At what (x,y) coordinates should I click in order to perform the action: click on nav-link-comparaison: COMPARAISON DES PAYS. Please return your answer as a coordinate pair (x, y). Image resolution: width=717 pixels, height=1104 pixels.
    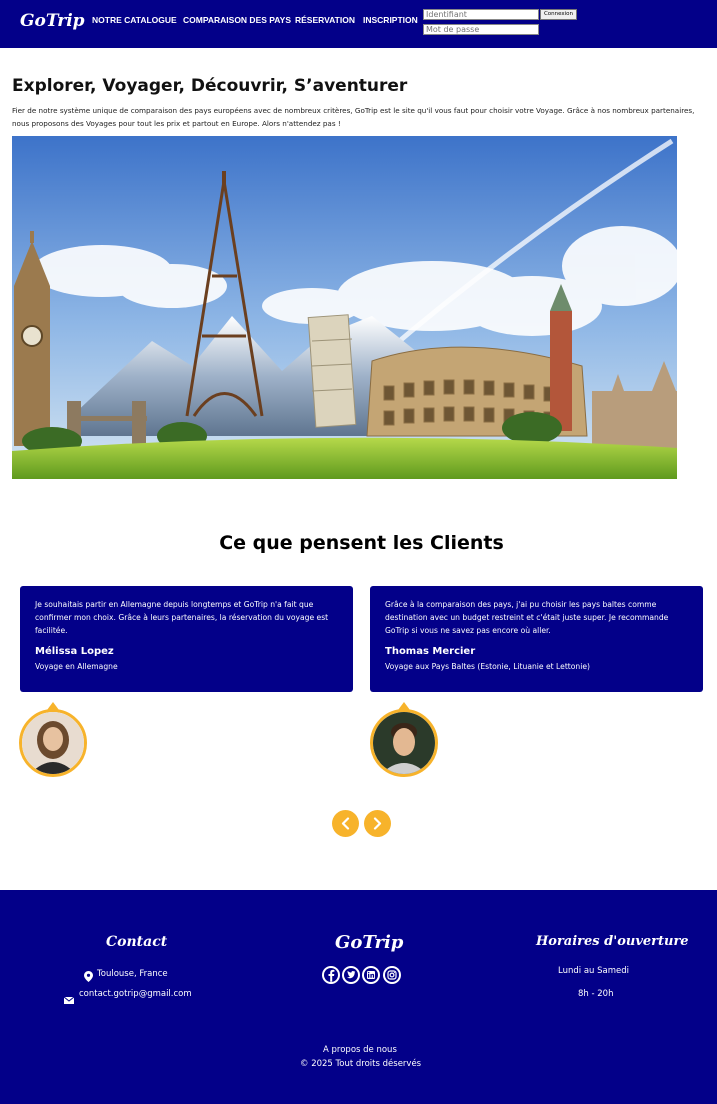
    Looking at the image, I should click on (237, 20).